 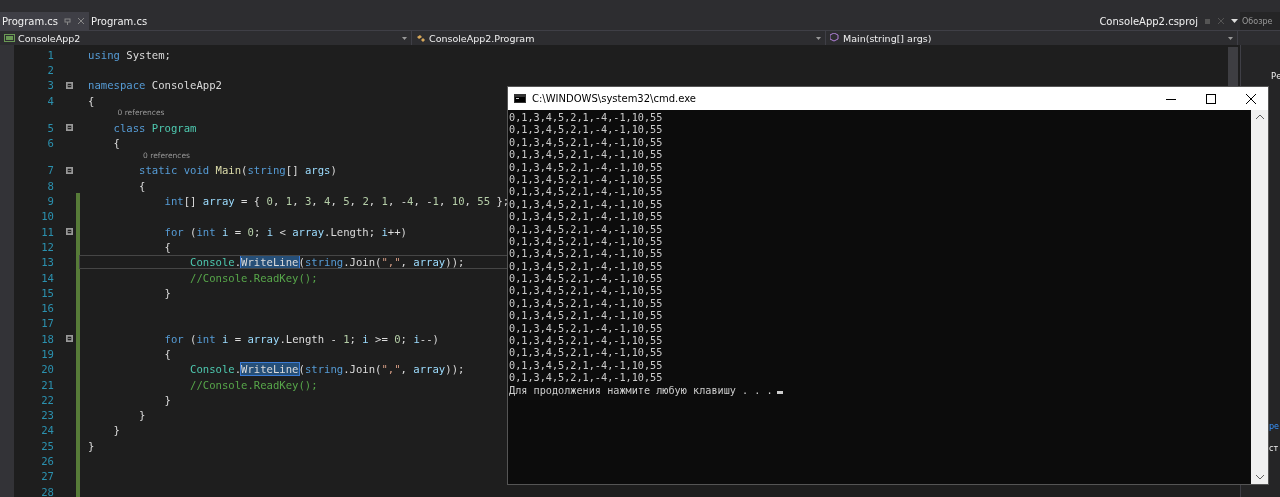 I want to click on line-number: 2, so click(x=50, y=69).